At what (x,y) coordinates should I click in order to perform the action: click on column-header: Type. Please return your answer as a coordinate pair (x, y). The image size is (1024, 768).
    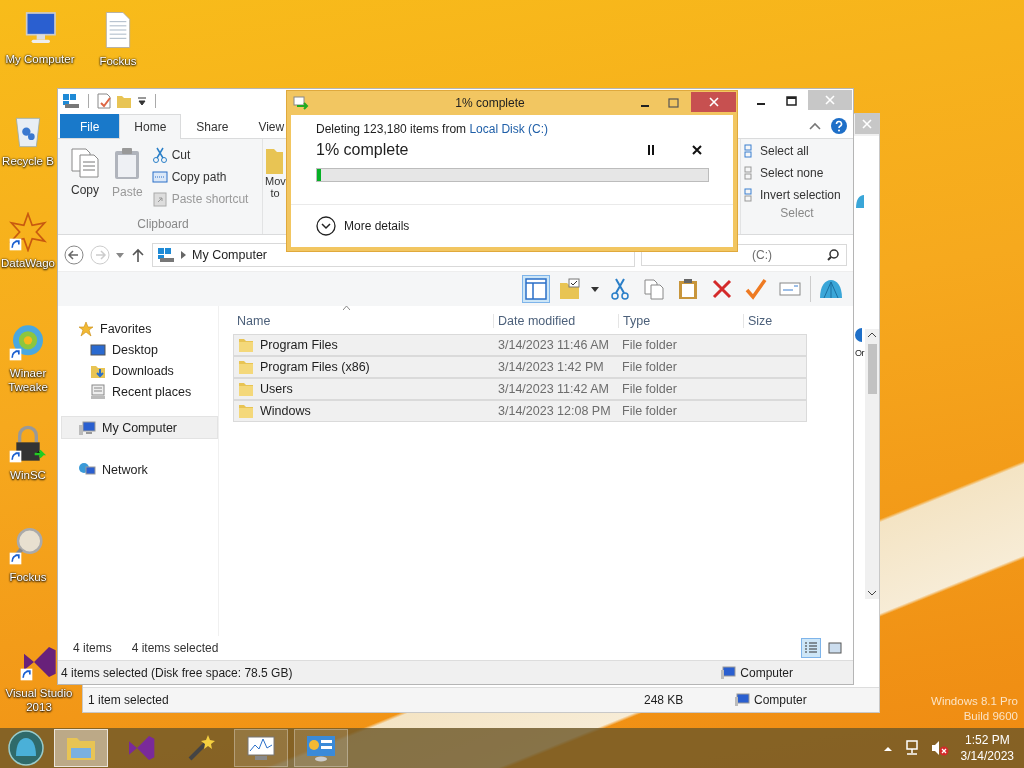
    Looking at the image, I should click on (680, 321).